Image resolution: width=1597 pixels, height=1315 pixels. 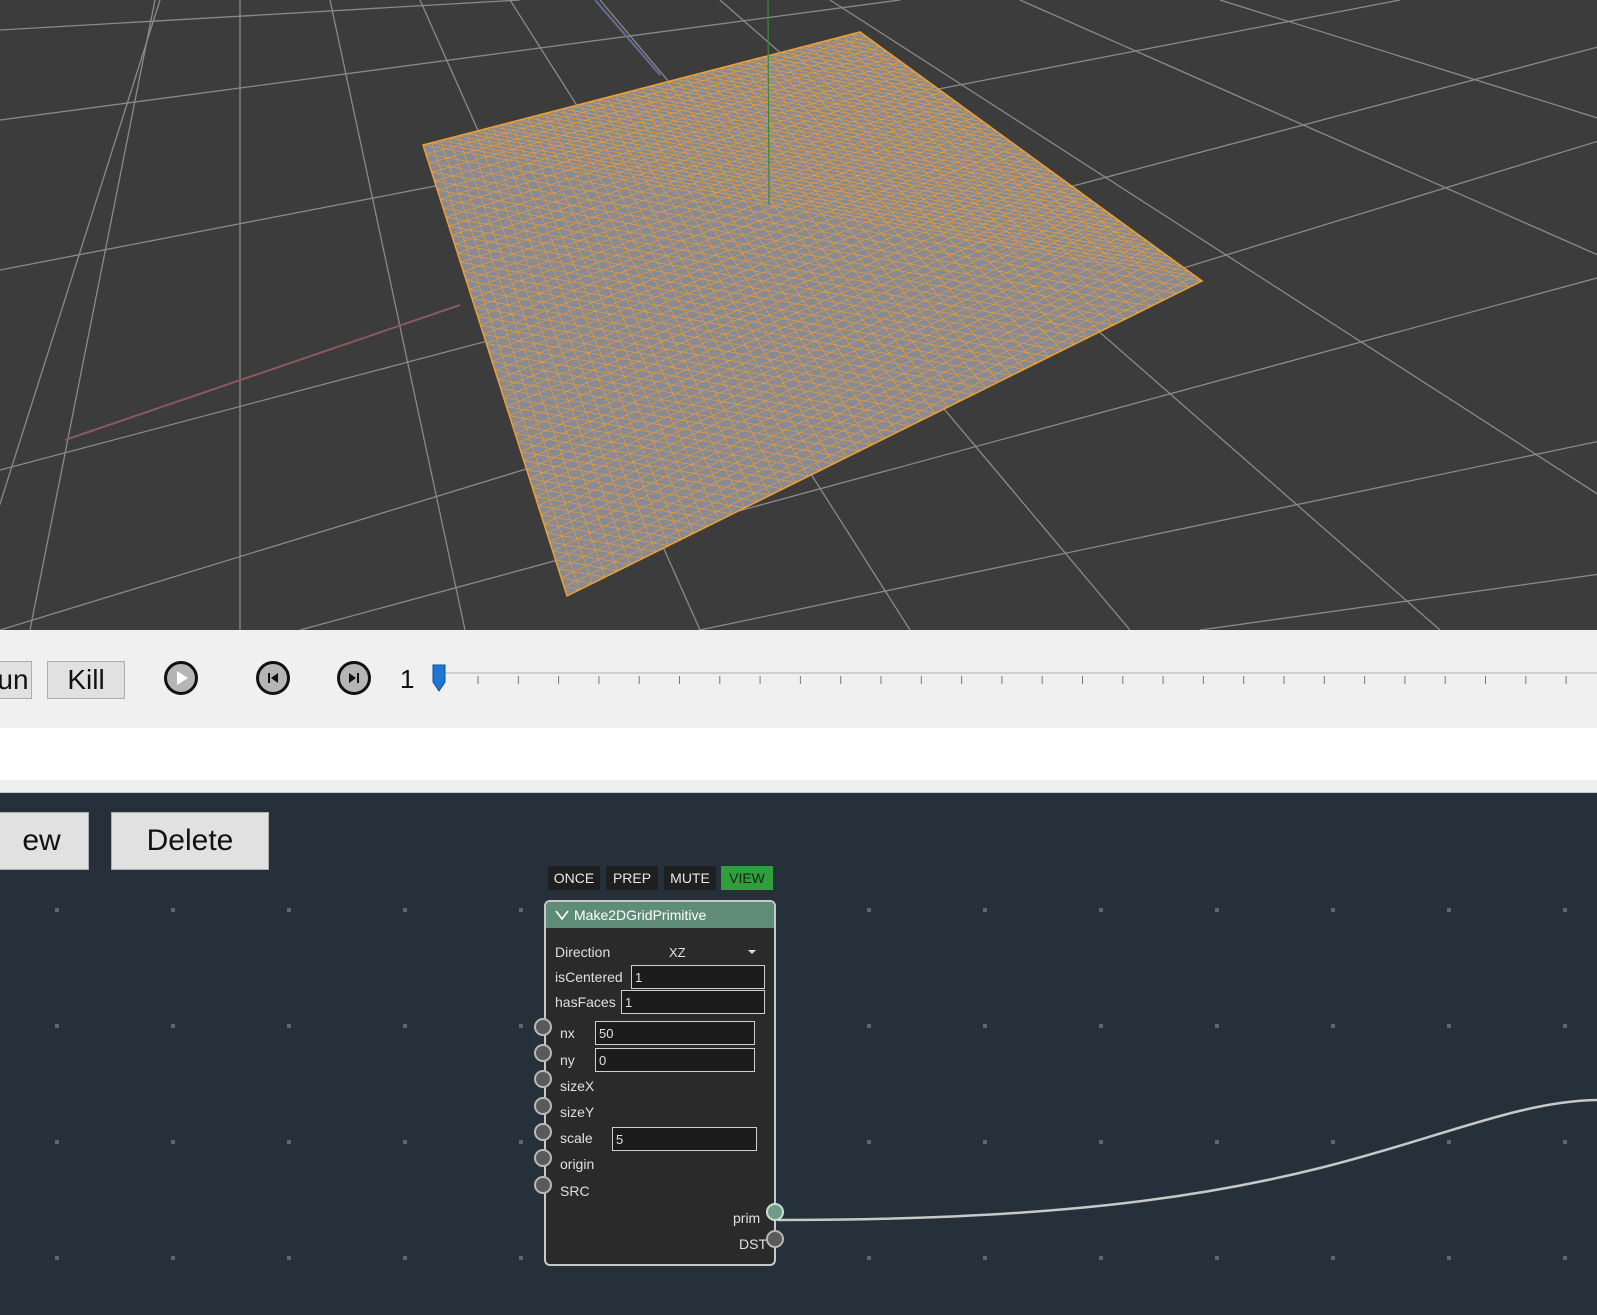 What do you see at coordinates (753, 1244) in the screenshot?
I see `dst-label: DST` at bounding box center [753, 1244].